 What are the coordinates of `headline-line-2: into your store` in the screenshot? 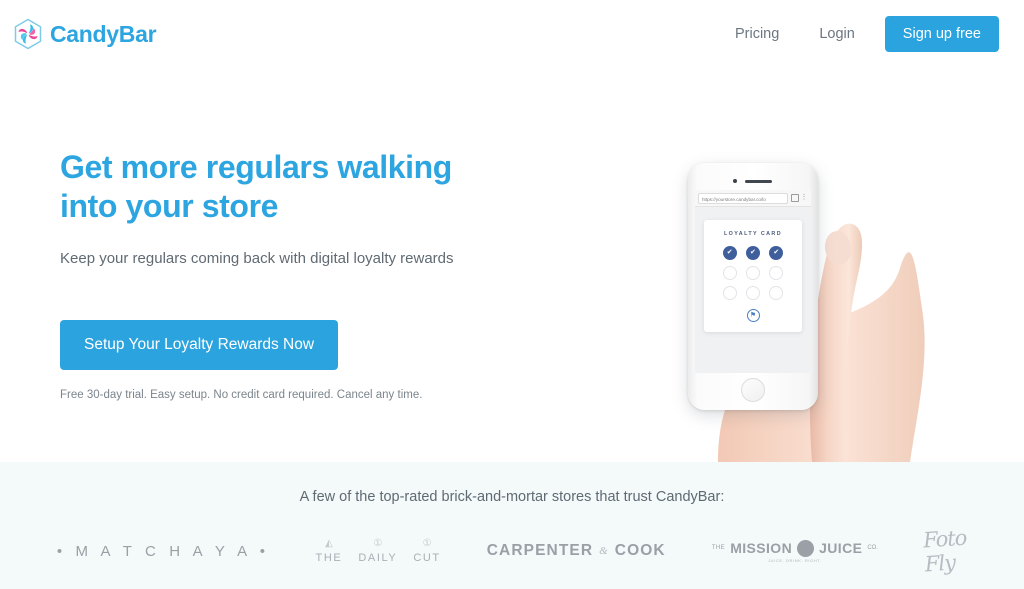 It's located at (169, 206).